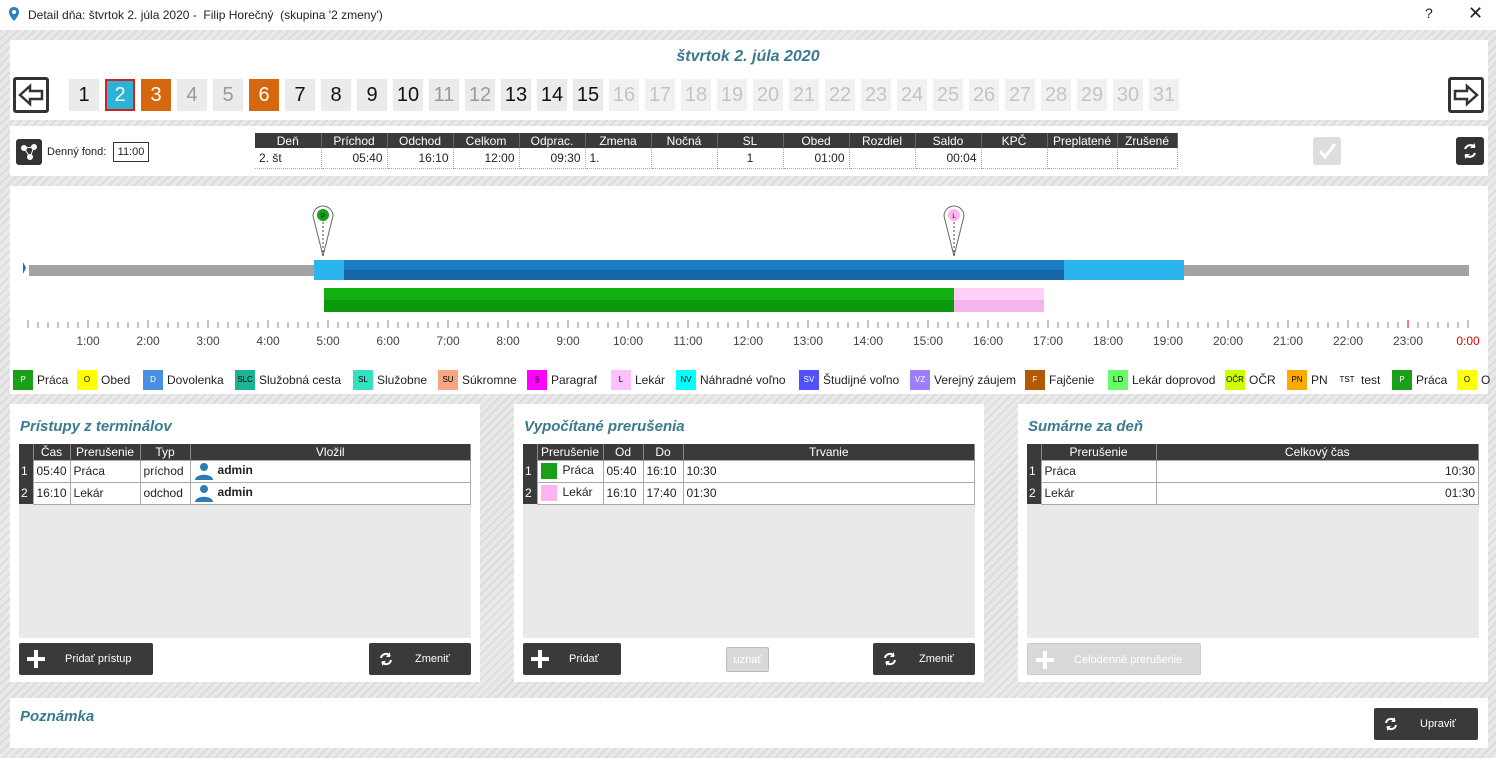 The height and width of the screenshot is (758, 1496). What do you see at coordinates (86, 659) in the screenshot?
I see `add-access-button: Pridať prístup` at bounding box center [86, 659].